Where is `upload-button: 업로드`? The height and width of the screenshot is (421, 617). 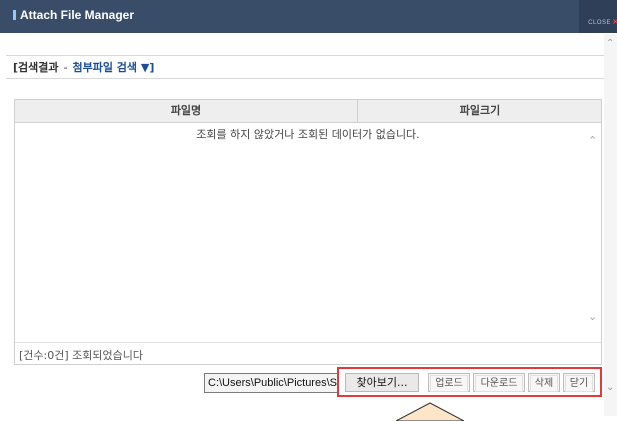 upload-button: 업로드 is located at coordinates (449, 382).